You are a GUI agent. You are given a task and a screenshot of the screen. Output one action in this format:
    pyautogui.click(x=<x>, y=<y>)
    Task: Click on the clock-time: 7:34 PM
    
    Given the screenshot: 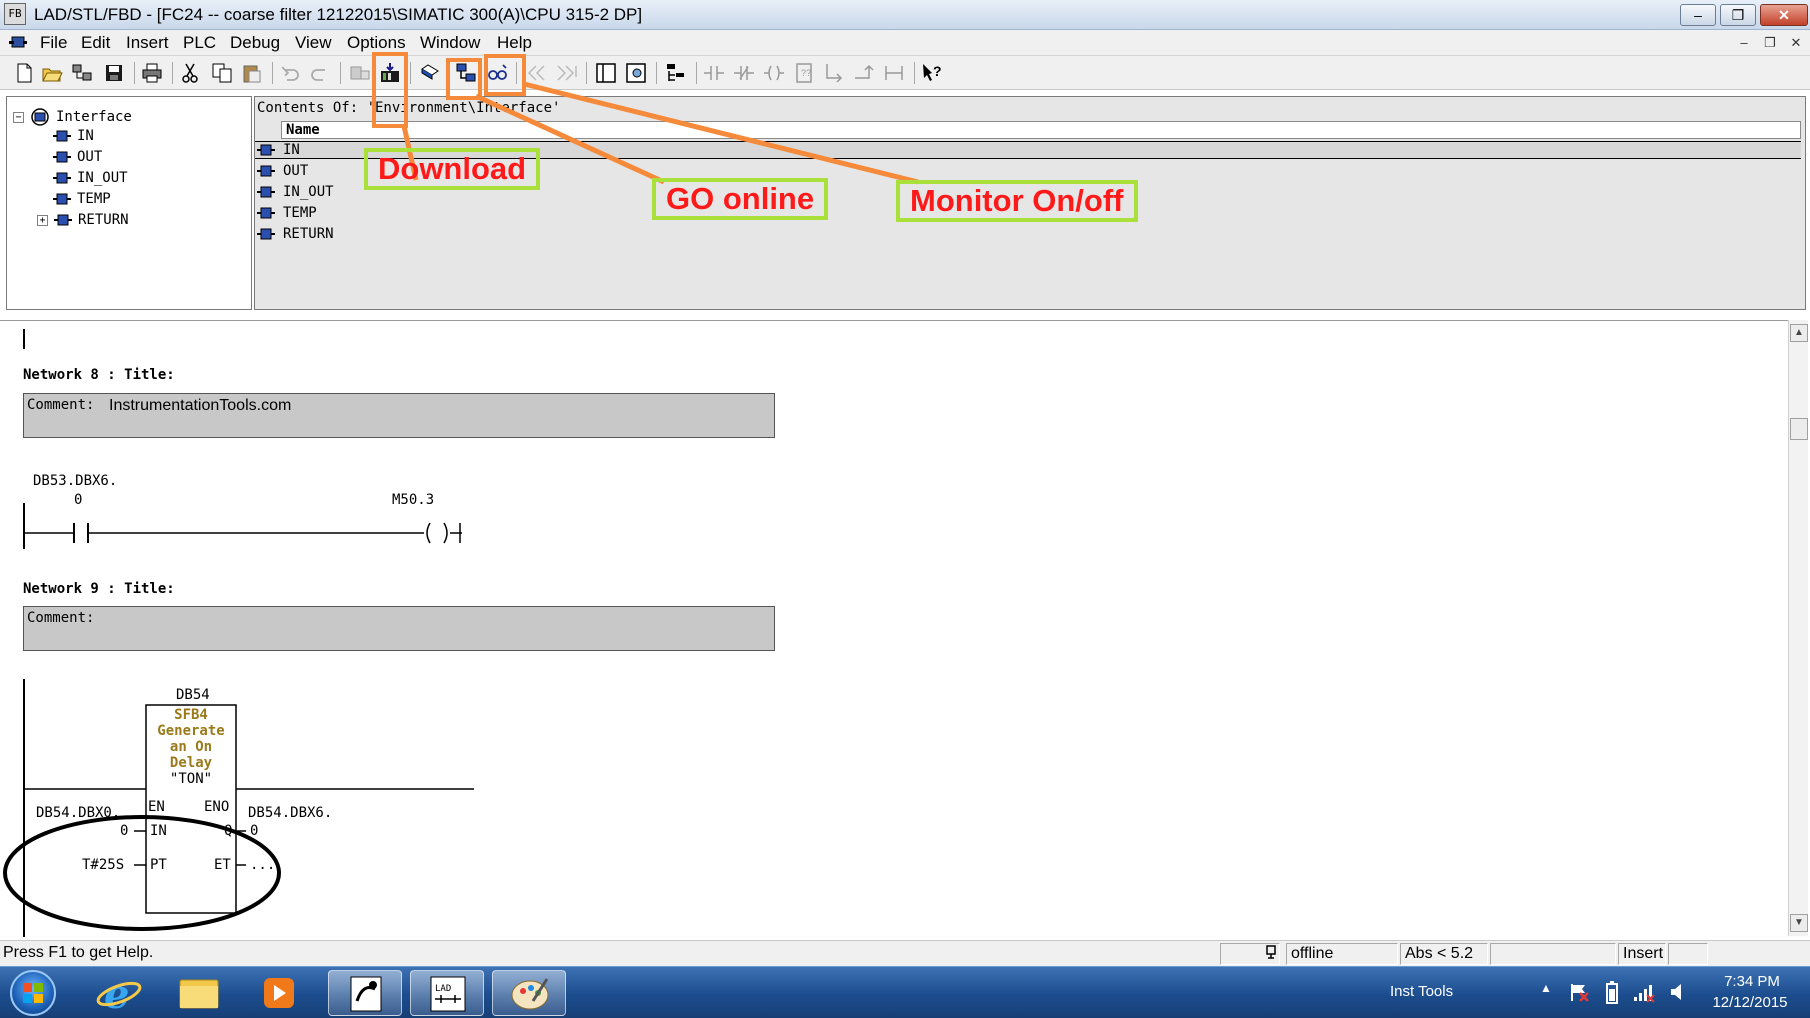 What is the action you would take?
    pyautogui.click(x=1752, y=981)
    